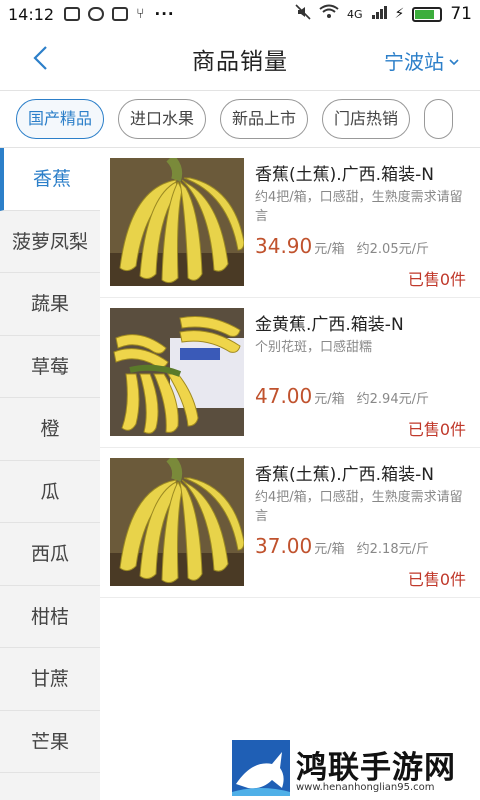  I want to click on station-label: 宁波站, so click(414, 62).